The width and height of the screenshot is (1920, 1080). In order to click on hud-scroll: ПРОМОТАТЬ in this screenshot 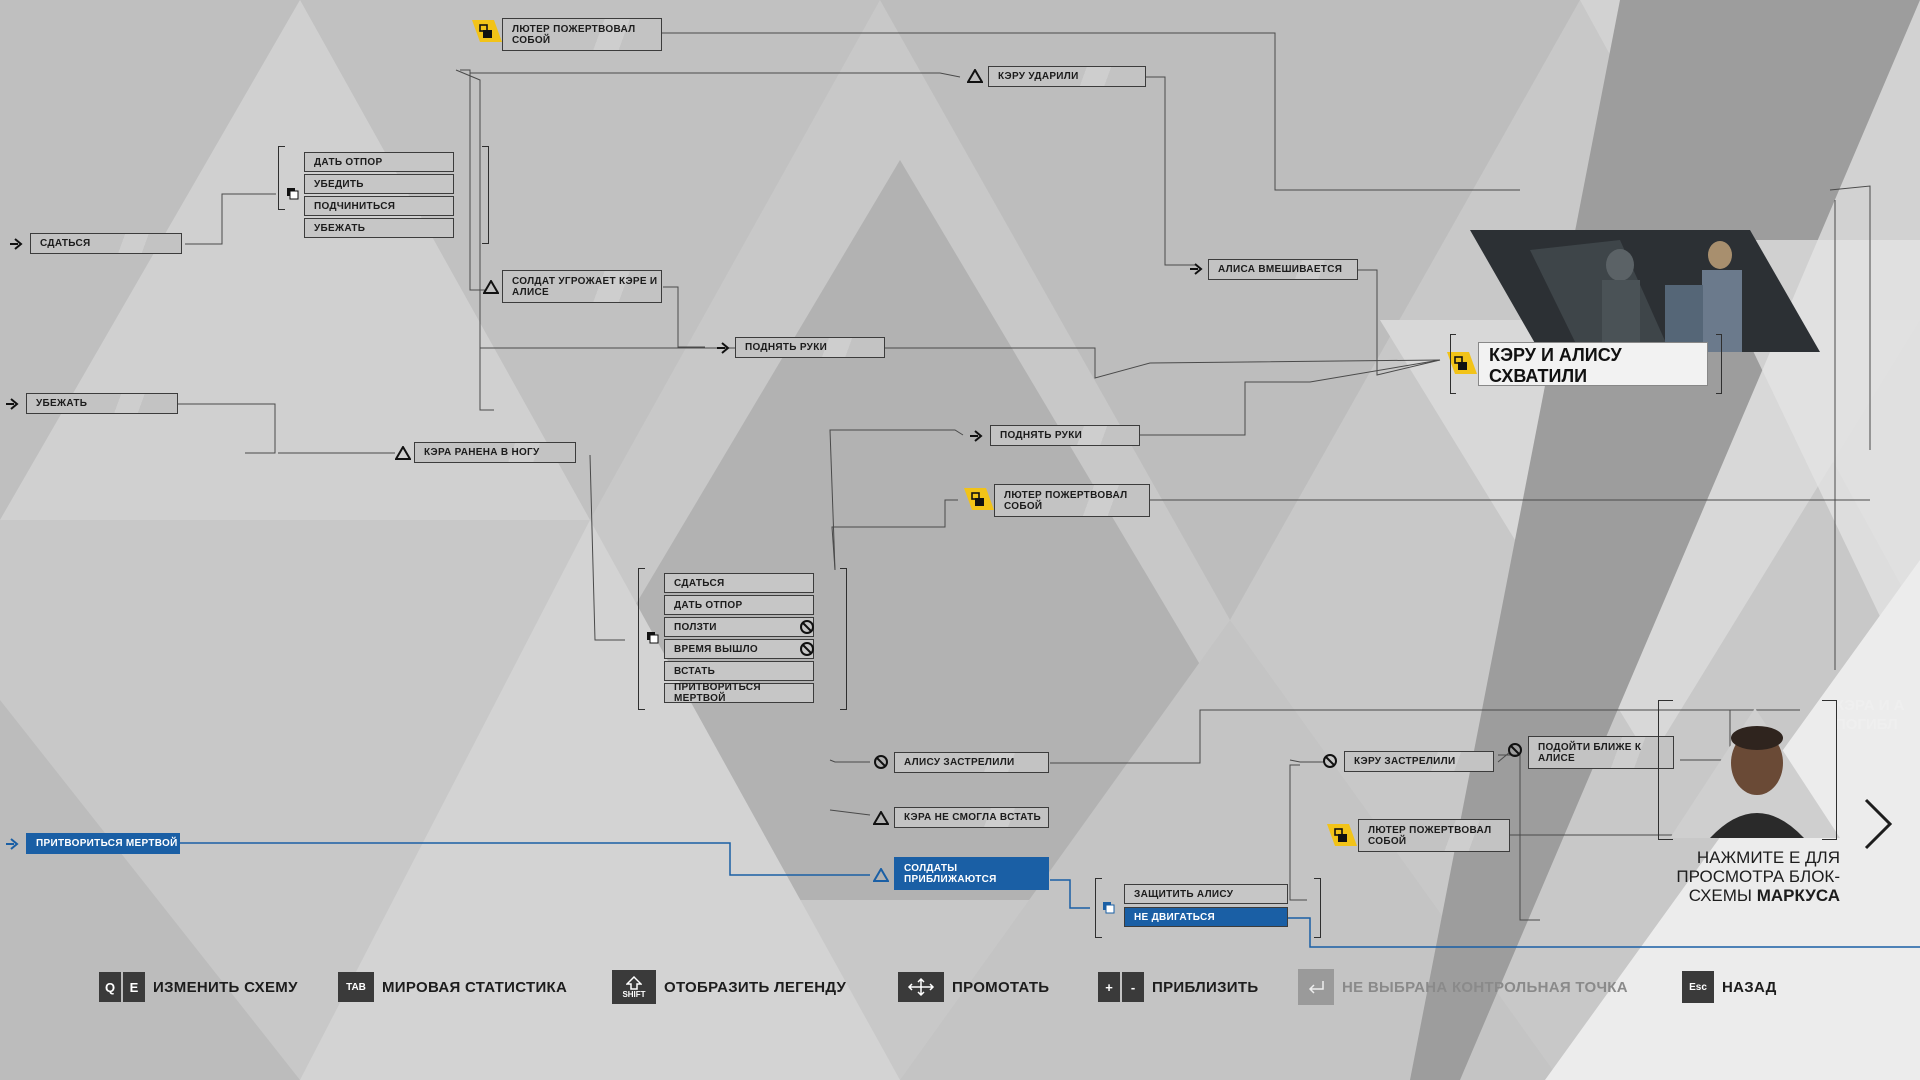, I will do `click(973, 987)`.